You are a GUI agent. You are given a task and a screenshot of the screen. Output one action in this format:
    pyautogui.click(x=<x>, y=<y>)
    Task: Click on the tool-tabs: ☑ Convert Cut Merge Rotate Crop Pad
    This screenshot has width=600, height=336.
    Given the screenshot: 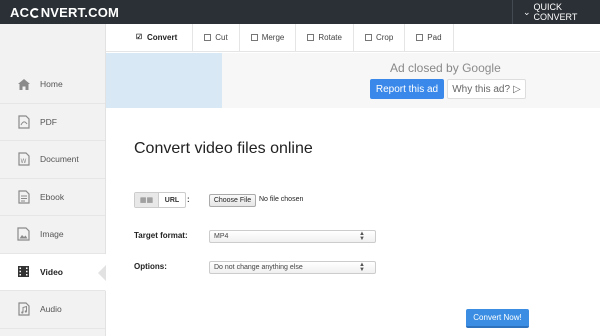 What is the action you would take?
    pyautogui.click(x=353, y=37)
    